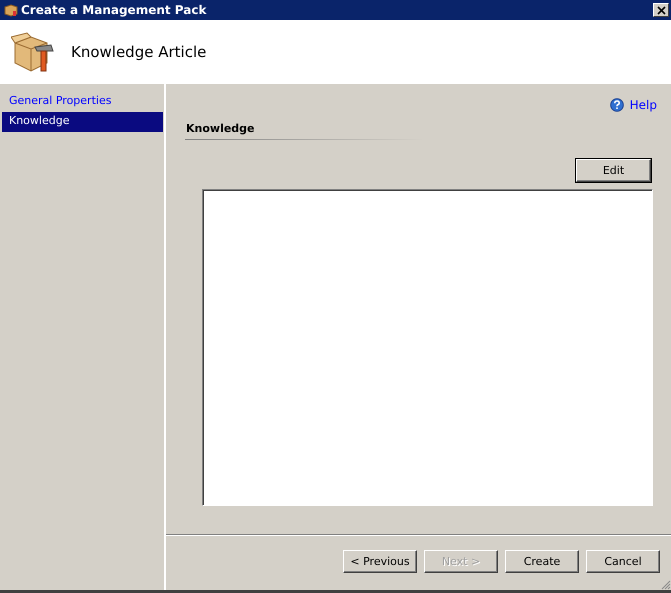 The width and height of the screenshot is (671, 593). I want to click on box-icon, so click(11, 10).